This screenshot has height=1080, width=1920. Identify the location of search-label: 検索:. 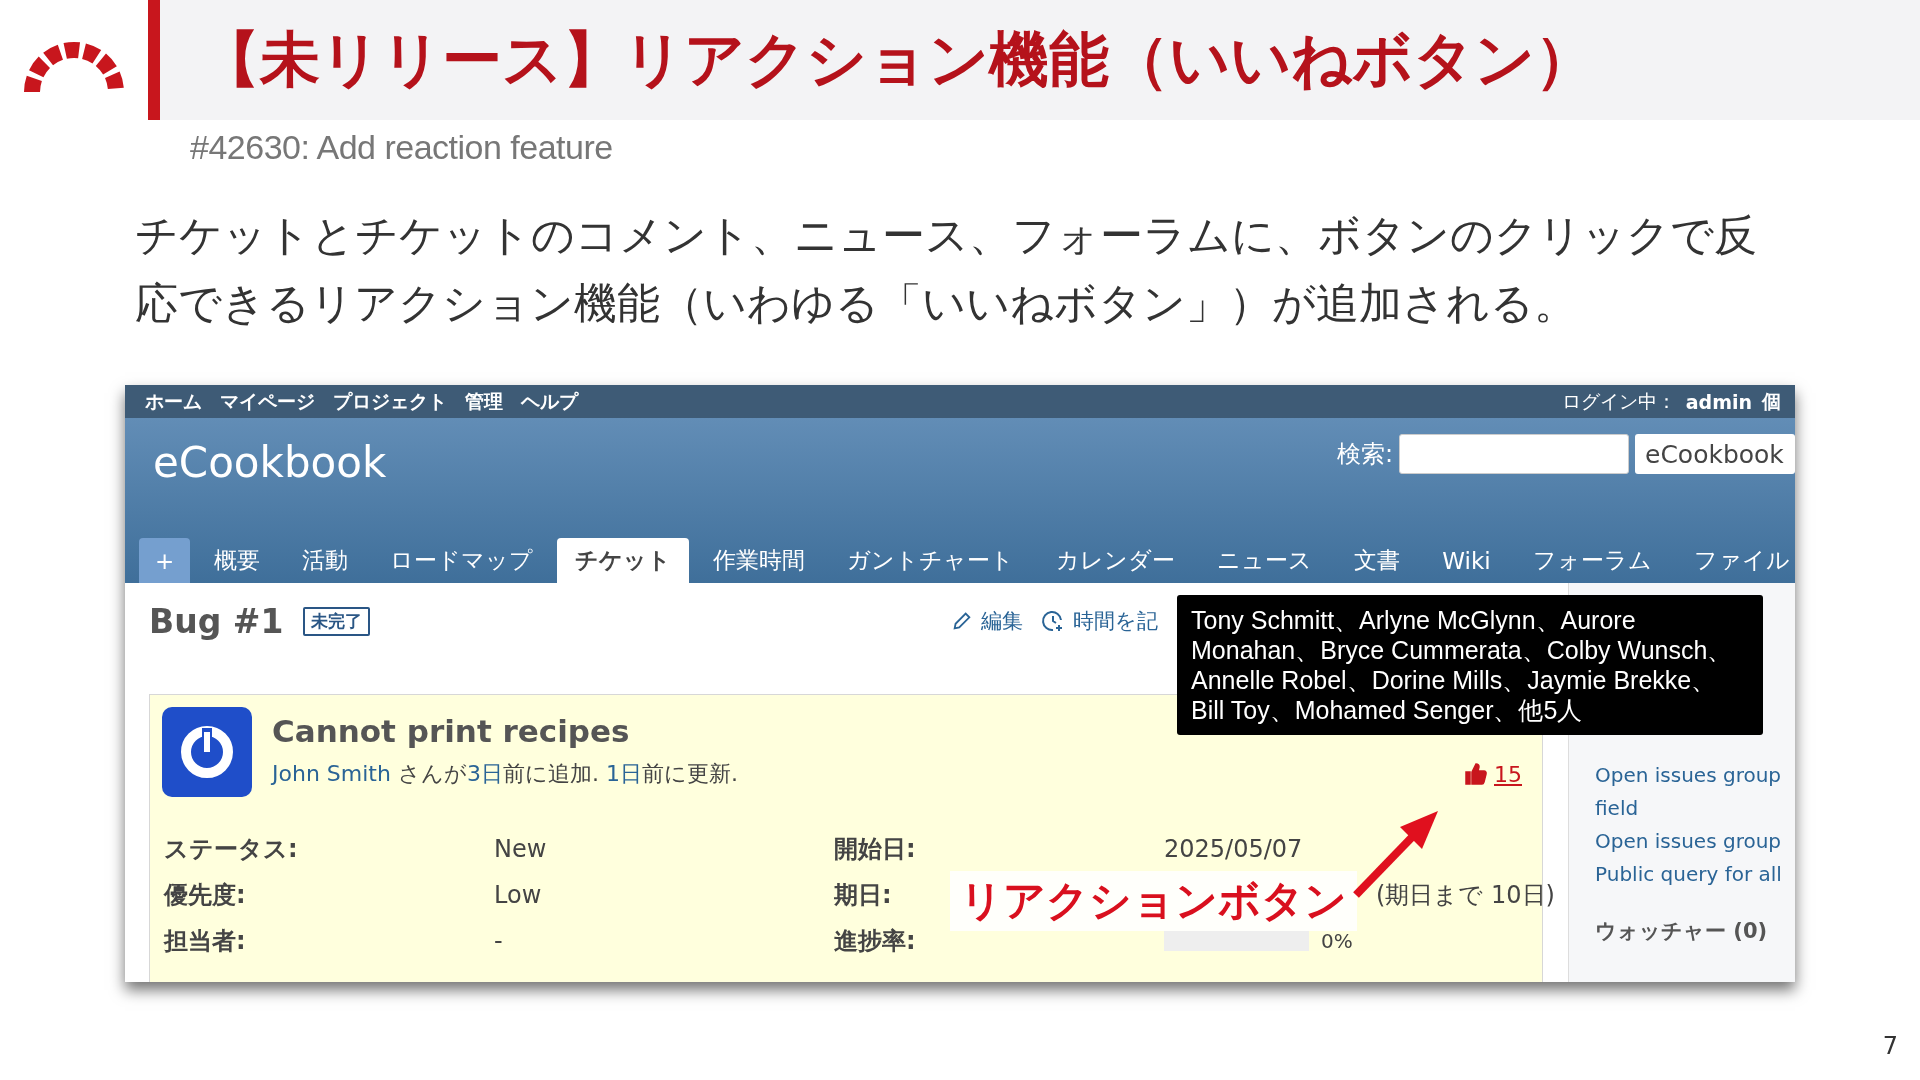
(1364, 454).